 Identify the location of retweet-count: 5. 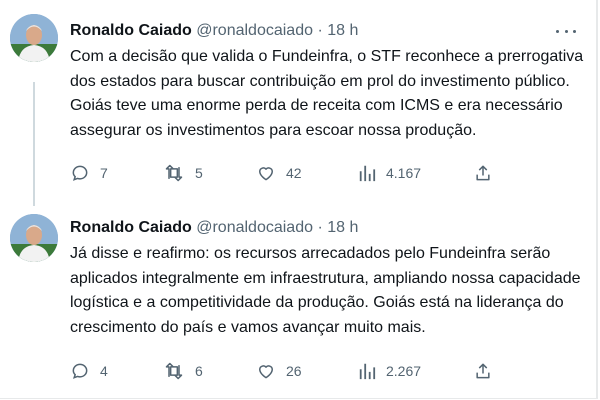
(199, 173).